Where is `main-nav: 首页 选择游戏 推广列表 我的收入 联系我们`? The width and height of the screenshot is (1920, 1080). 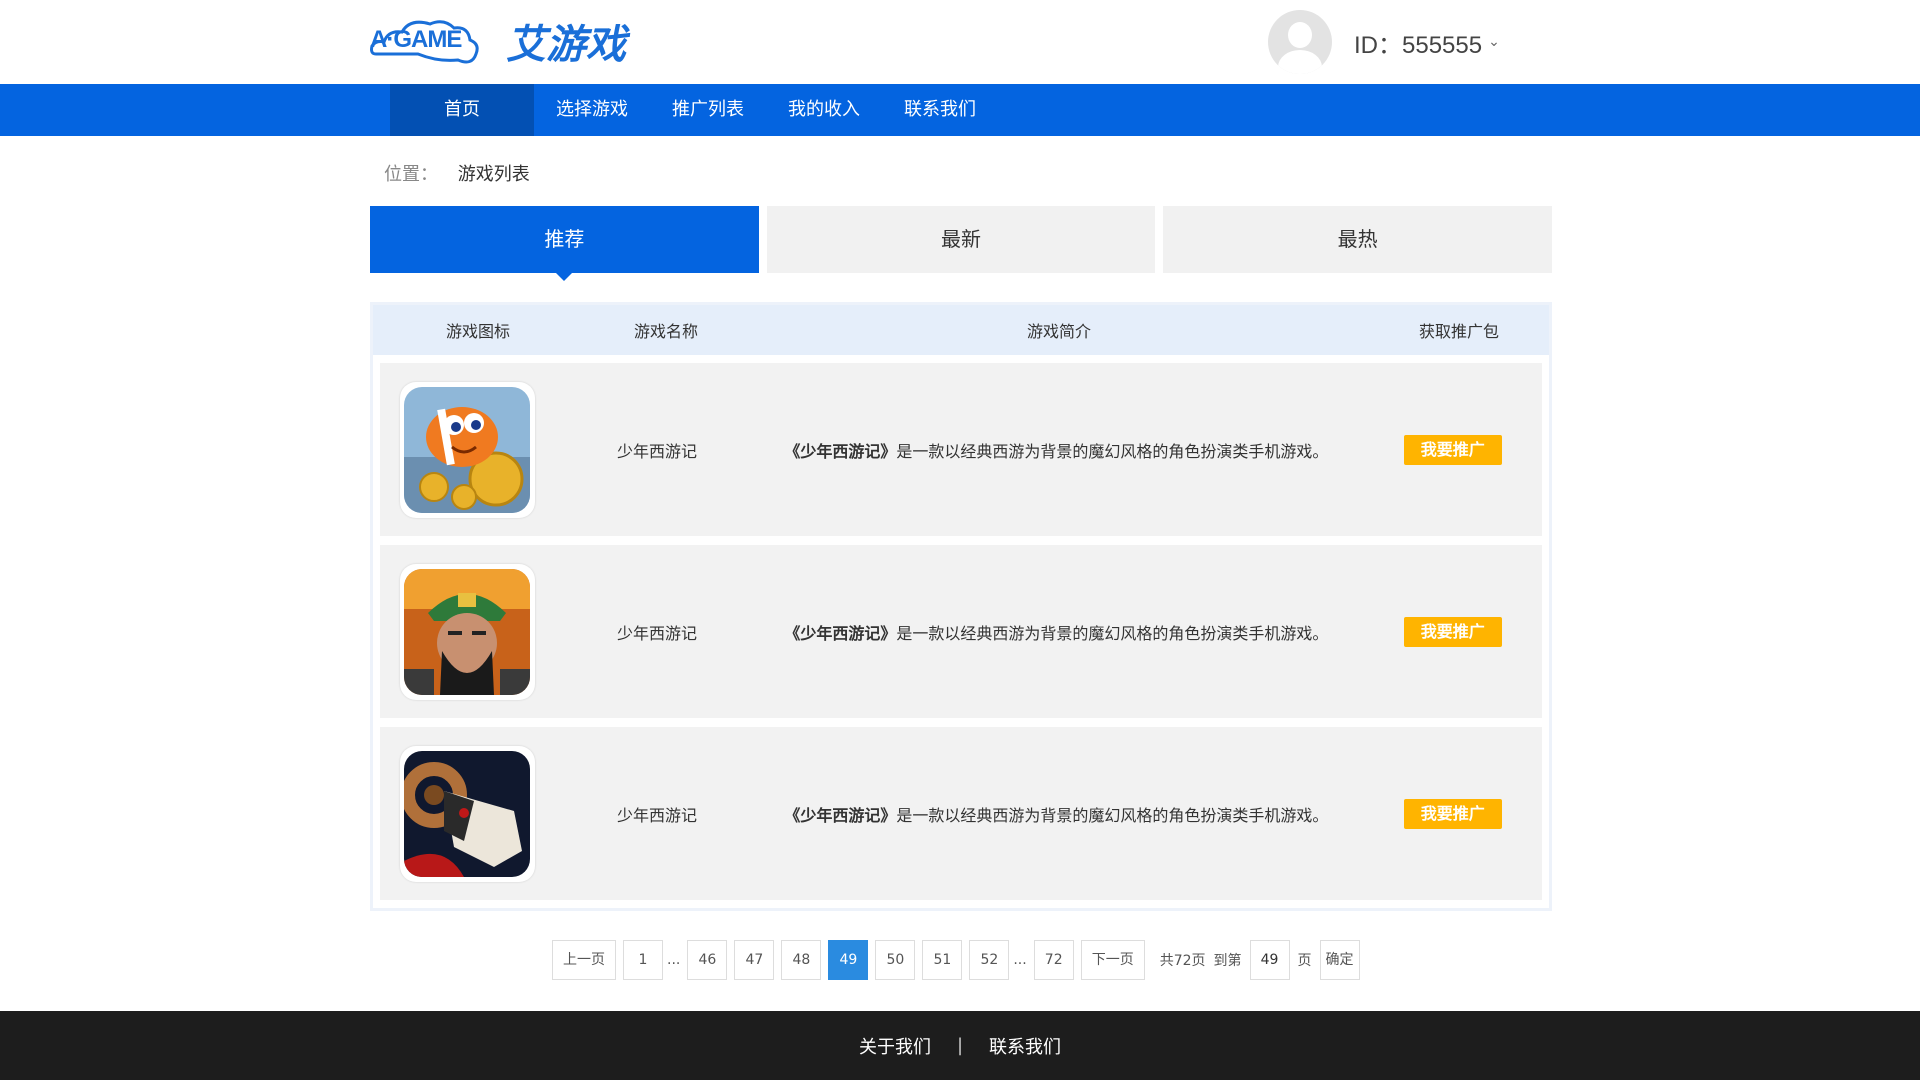
main-nav: 首页 选择游戏 推广列表 我的收入 联系我们 is located at coordinates (960, 110).